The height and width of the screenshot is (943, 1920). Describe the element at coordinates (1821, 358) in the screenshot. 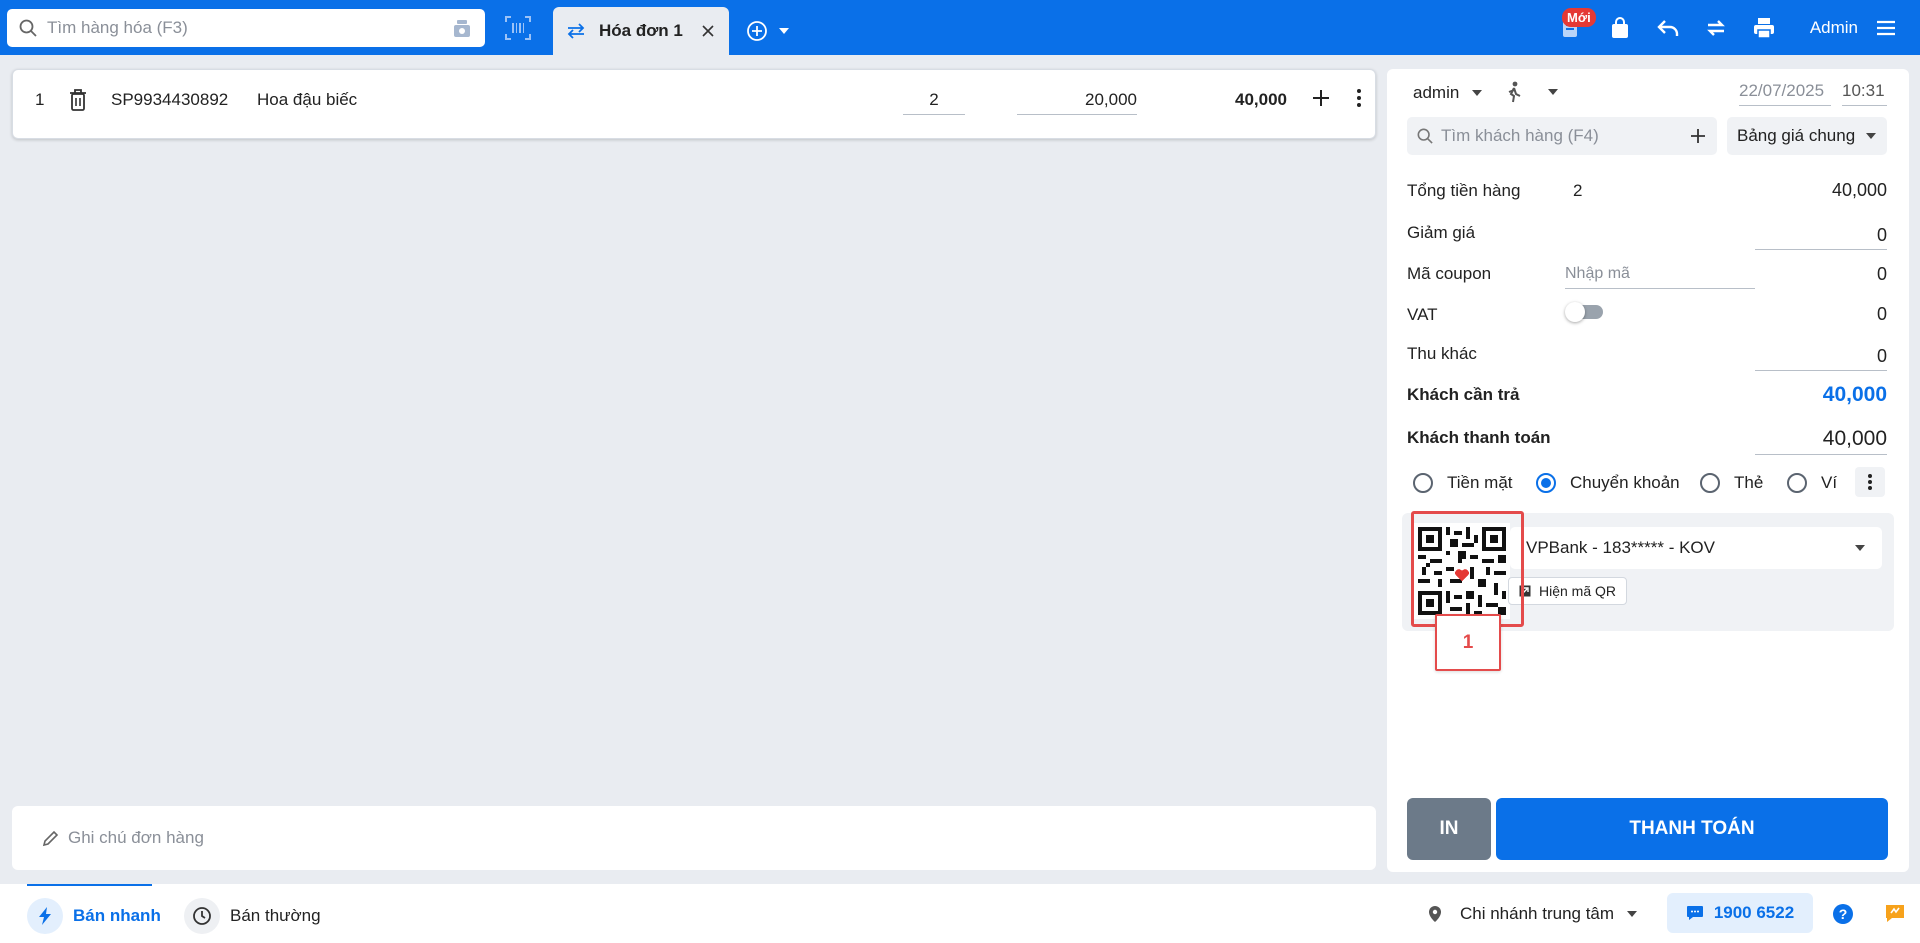

I see `other-fee-input: 0` at that location.